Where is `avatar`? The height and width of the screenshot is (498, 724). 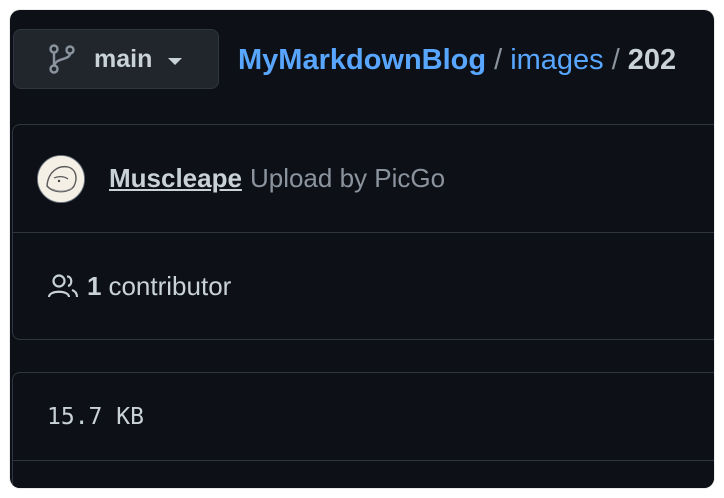
avatar is located at coordinates (61, 178).